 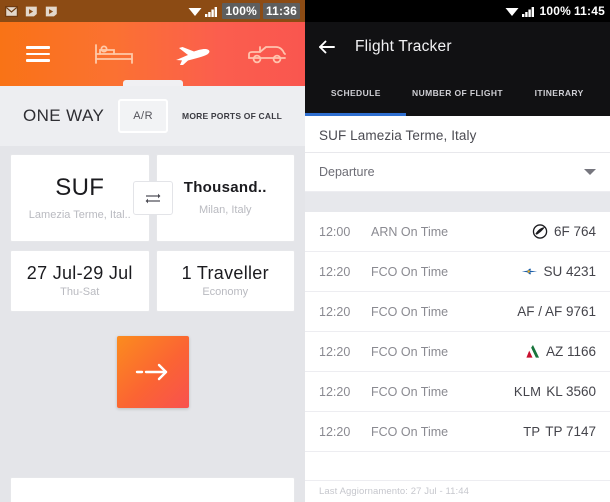 What do you see at coordinates (63, 116) in the screenshot?
I see `segment-one-way: ONE WAY` at bounding box center [63, 116].